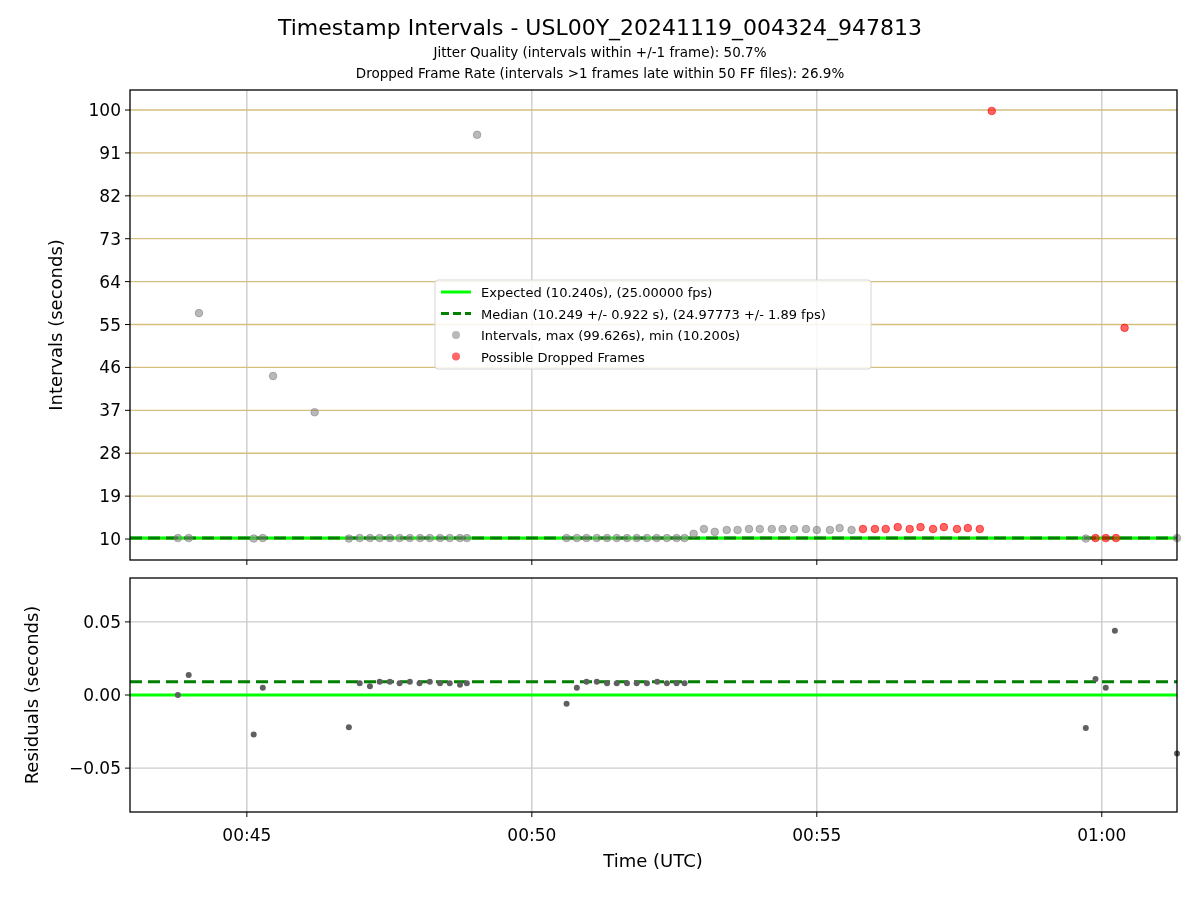  Describe the element at coordinates (94, 768) in the screenshot. I see `y-tick-label: −0.05` at that location.